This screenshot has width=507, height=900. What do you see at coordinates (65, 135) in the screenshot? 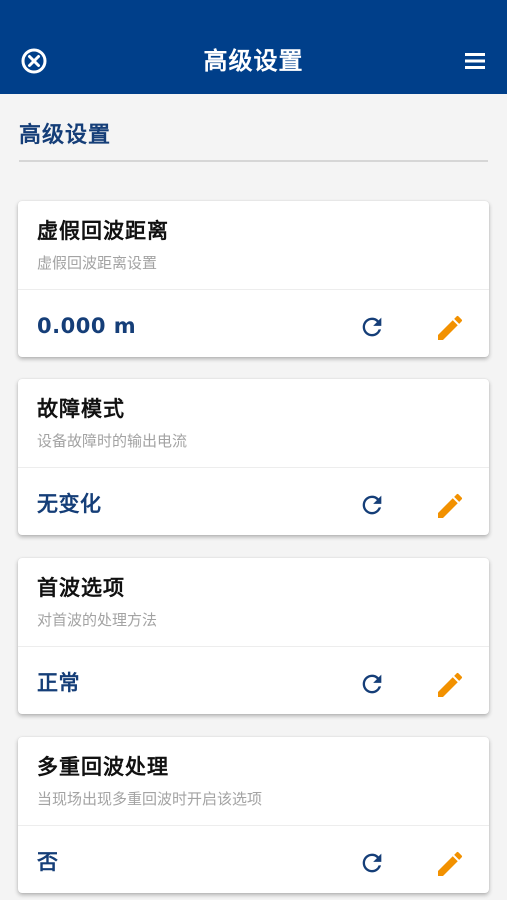
I see `section-title: 高级设置` at bounding box center [65, 135].